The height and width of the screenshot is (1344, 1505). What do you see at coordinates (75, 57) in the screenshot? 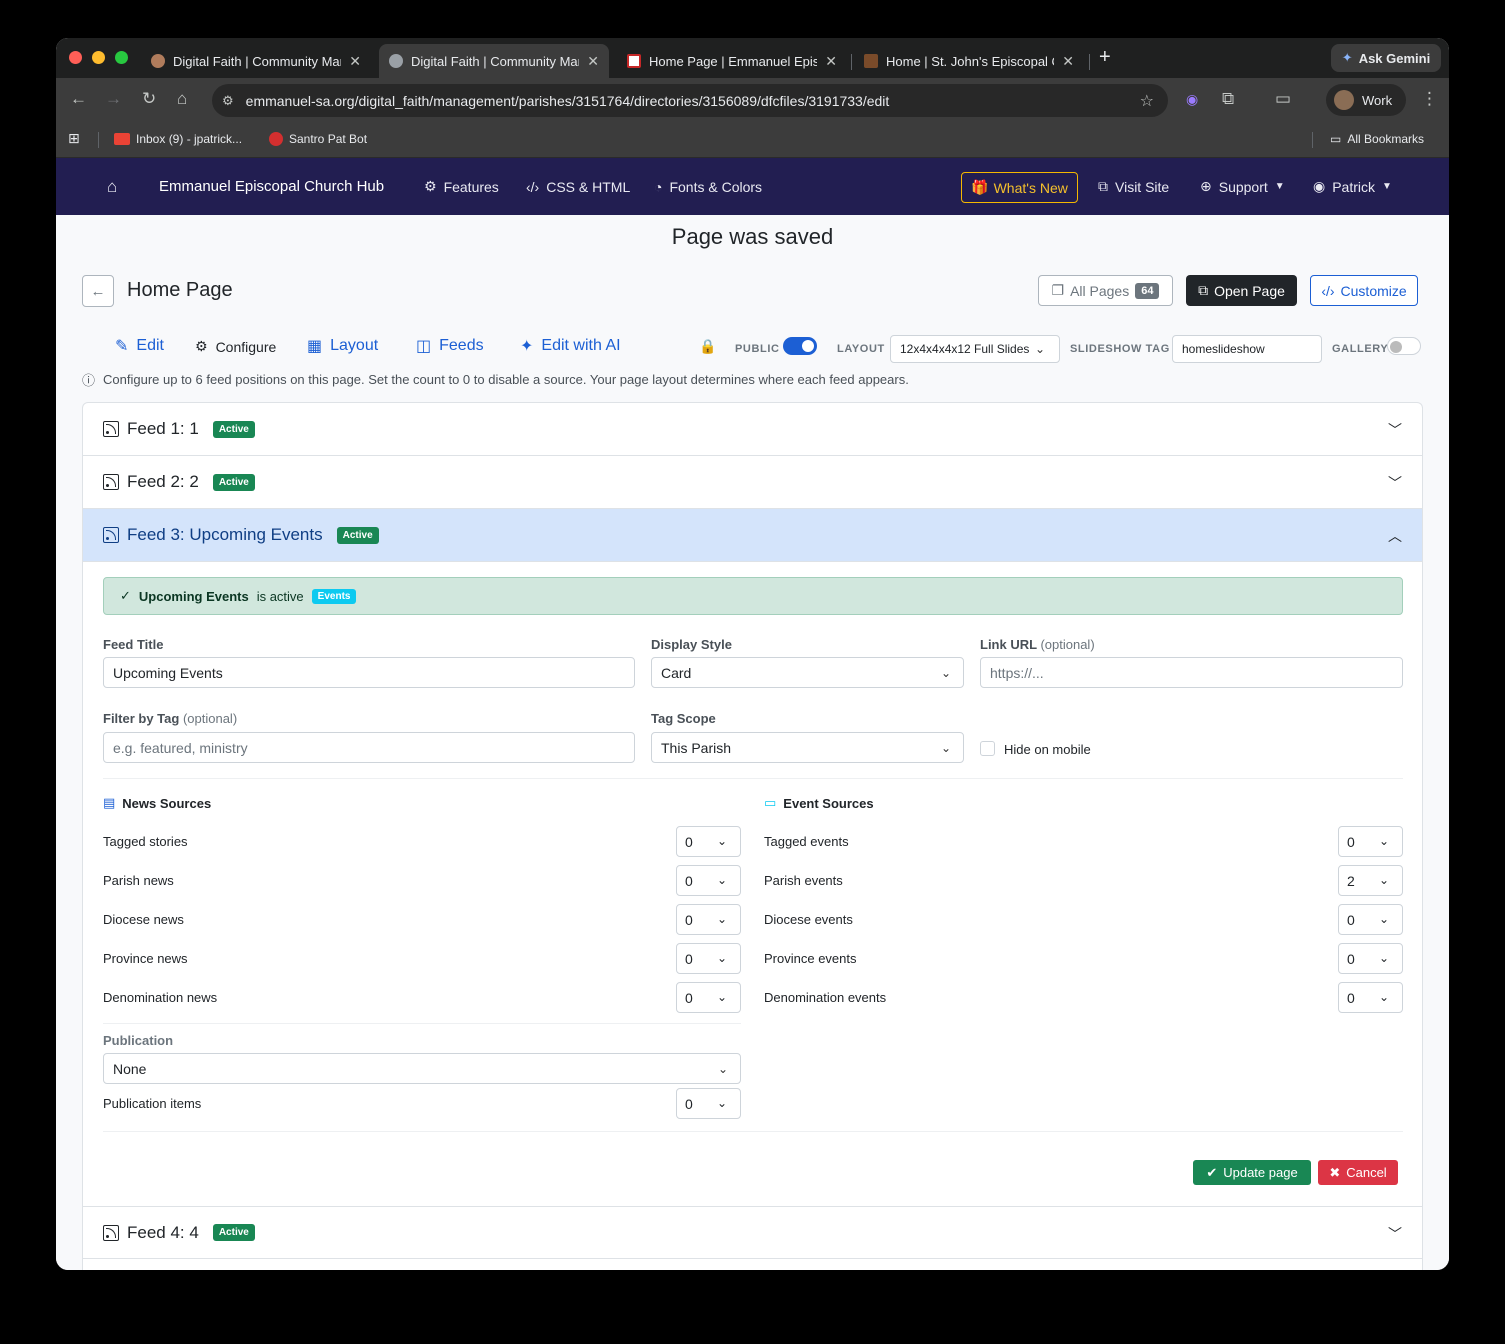
I see `close-window-button` at bounding box center [75, 57].